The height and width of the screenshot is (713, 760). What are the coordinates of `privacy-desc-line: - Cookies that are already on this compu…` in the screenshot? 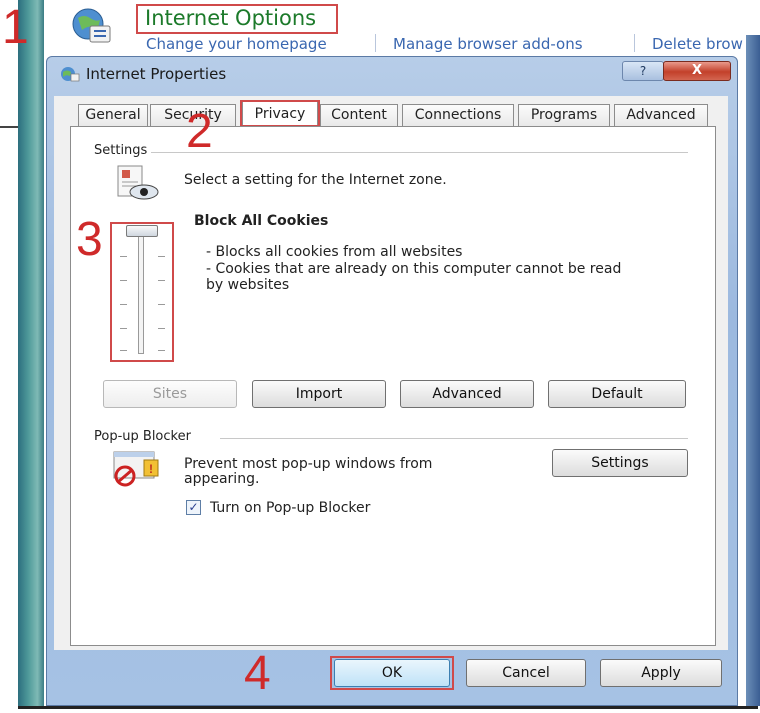 It's located at (414, 269).